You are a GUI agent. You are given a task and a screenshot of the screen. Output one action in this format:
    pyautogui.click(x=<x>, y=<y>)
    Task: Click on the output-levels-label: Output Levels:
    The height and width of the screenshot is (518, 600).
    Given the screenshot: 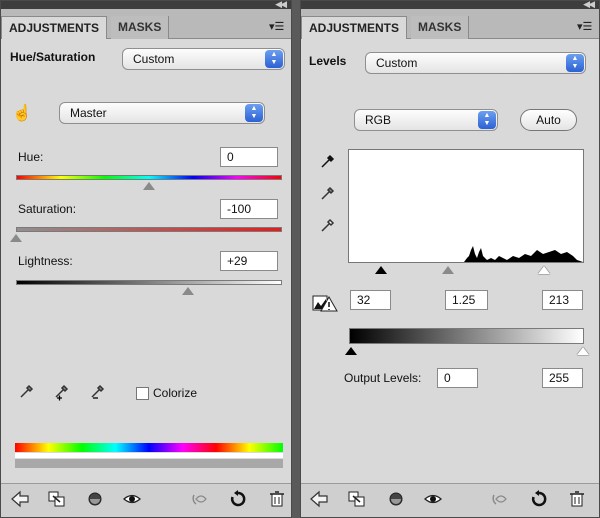 What is the action you would take?
    pyautogui.click(x=383, y=378)
    